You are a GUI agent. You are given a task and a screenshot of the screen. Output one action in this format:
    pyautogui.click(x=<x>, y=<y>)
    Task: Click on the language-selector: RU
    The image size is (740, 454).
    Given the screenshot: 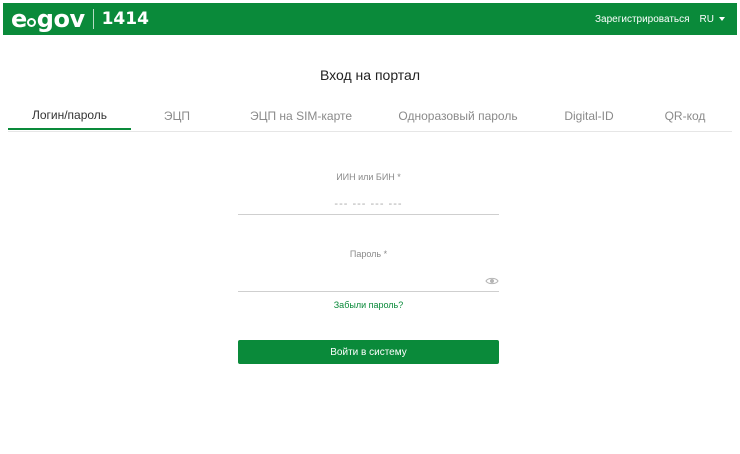 What is the action you would take?
    pyautogui.click(x=712, y=19)
    